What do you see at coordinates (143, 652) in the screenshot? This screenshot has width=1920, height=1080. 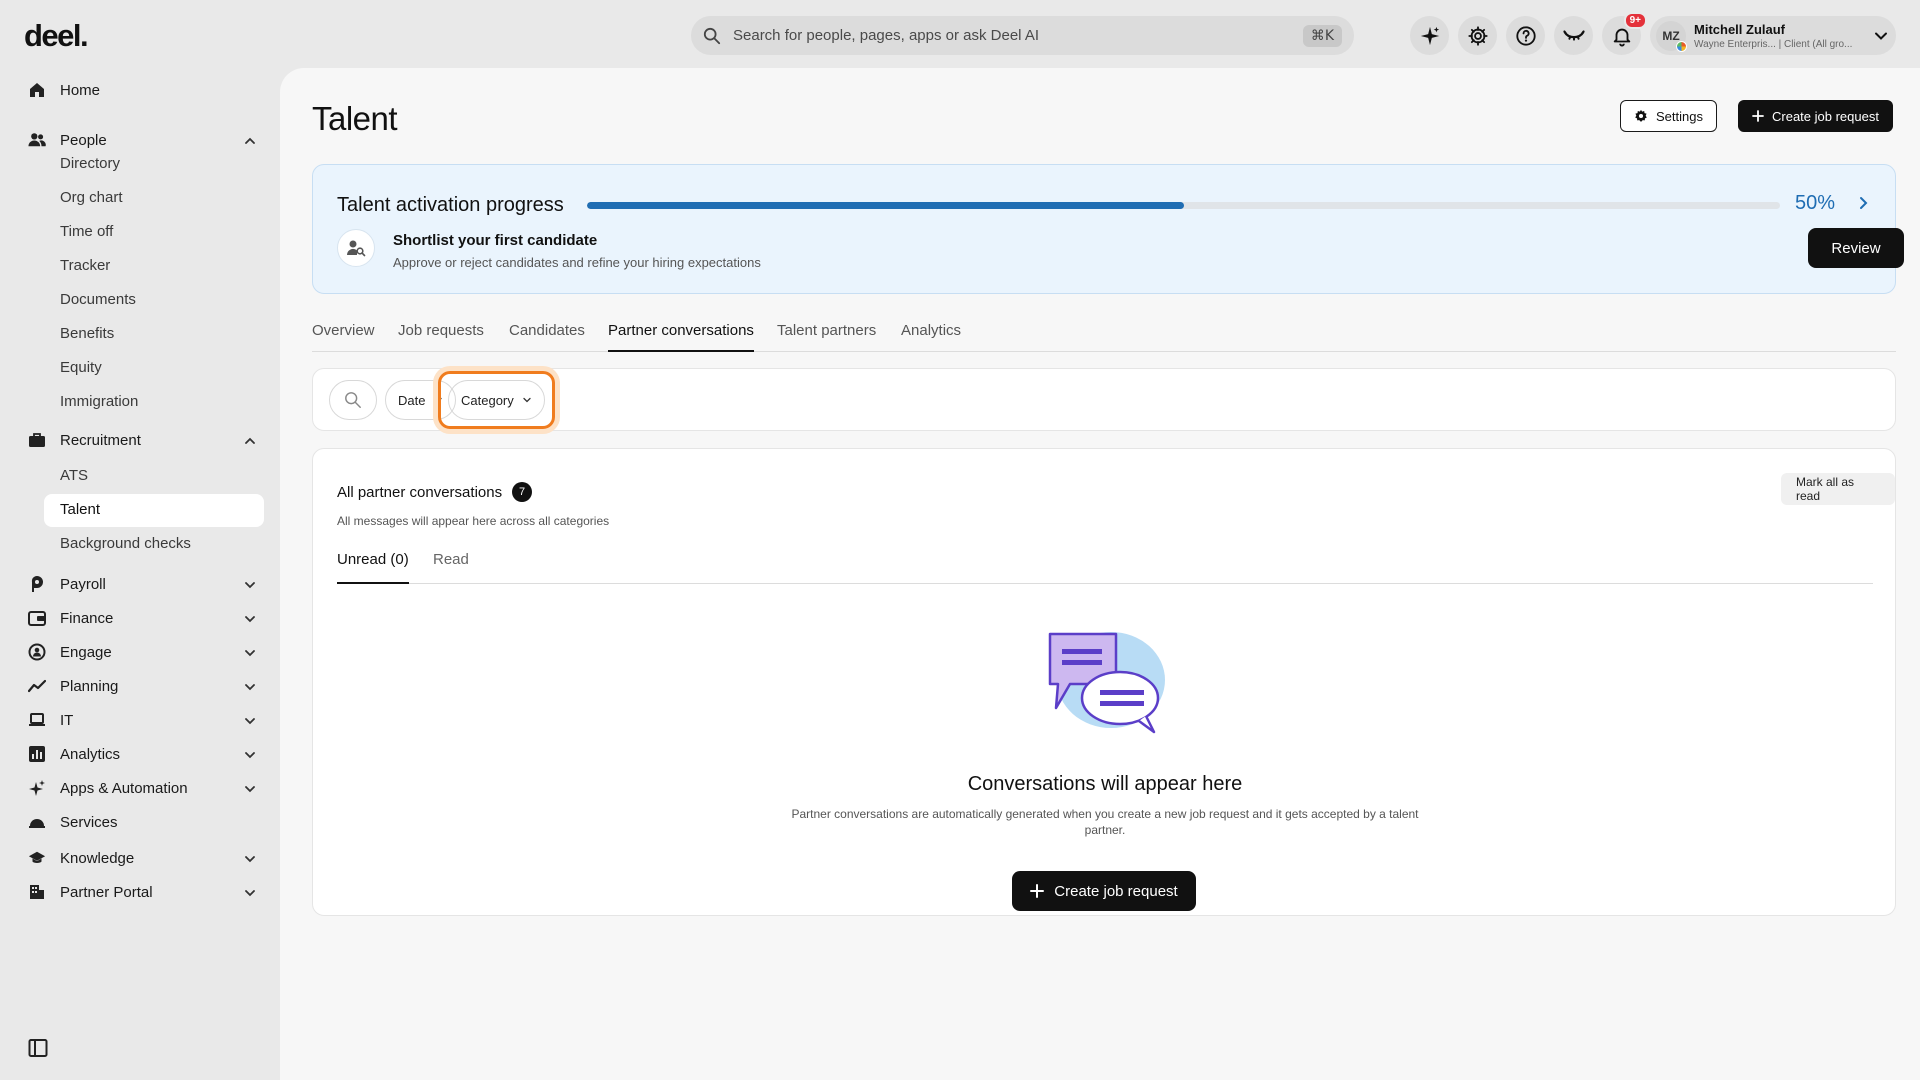 I see `sidebar-item-engage: Engage` at bounding box center [143, 652].